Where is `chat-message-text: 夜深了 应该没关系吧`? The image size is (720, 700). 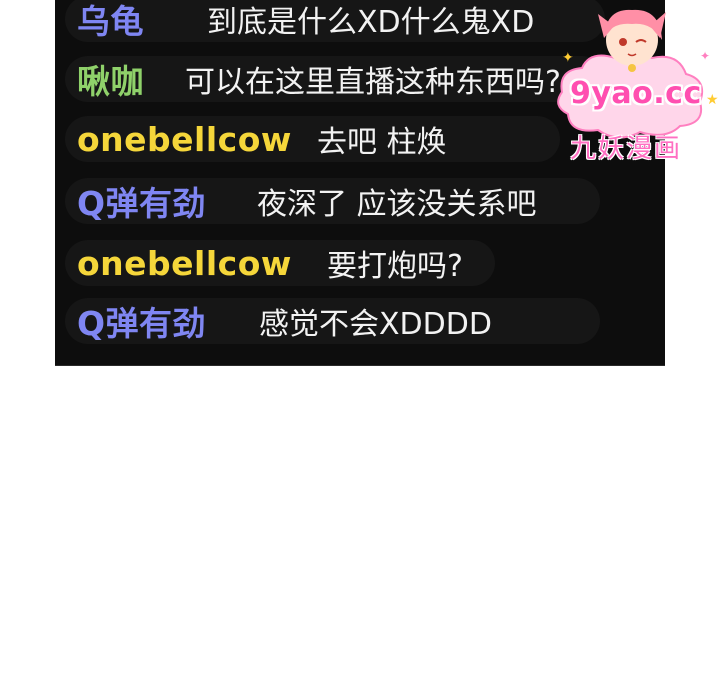
chat-message-text: 夜深了 应该没关系吧 is located at coordinates (397, 204).